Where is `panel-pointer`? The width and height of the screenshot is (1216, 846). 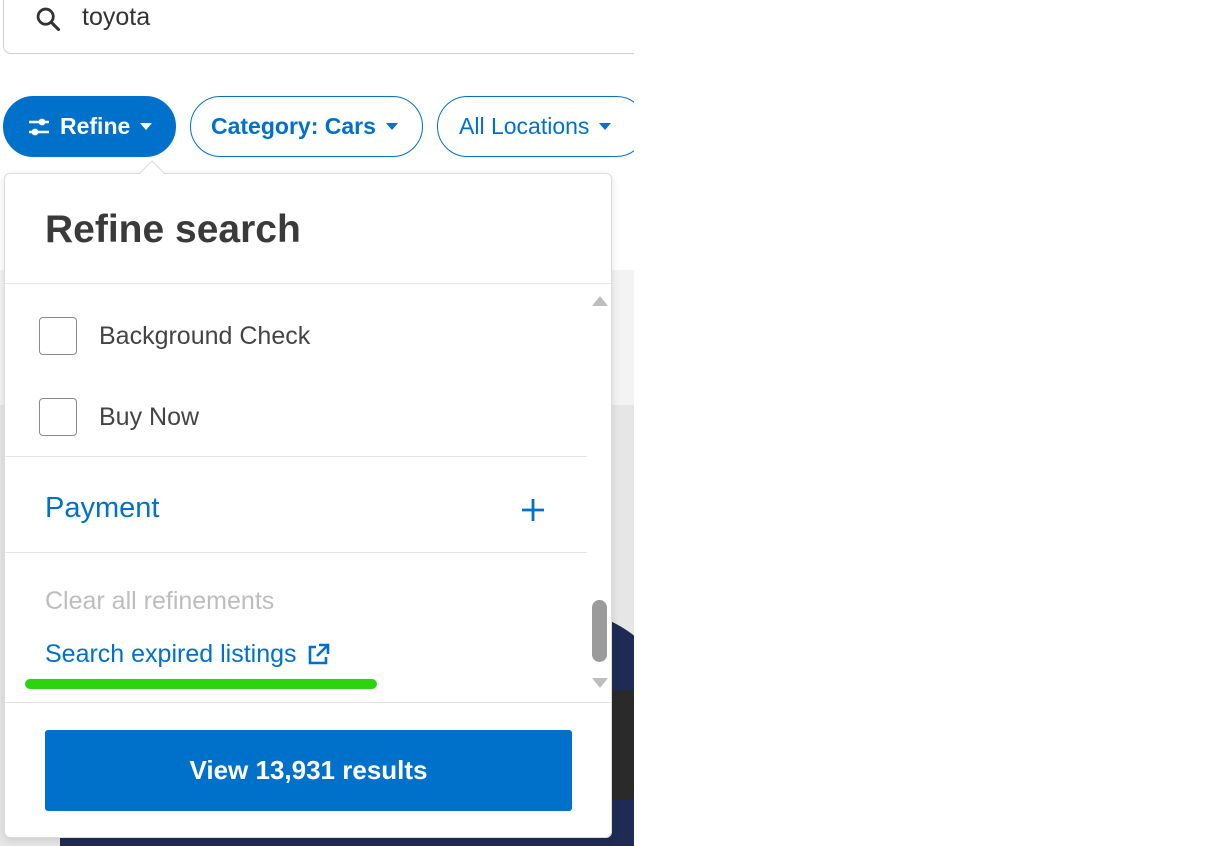 panel-pointer is located at coordinates (152, 173).